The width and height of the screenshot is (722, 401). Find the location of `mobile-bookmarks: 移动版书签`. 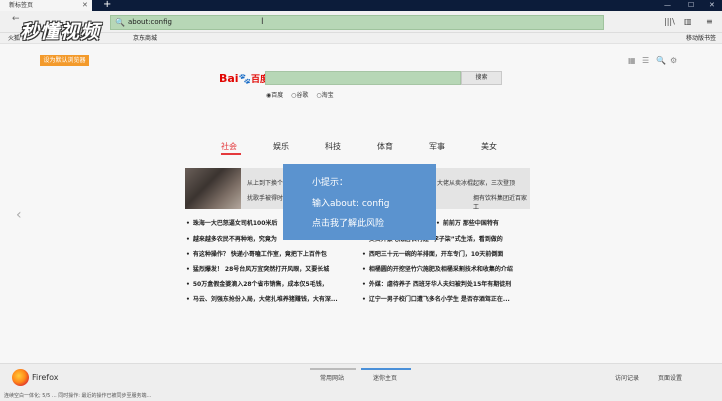

mobile-bookmarks: 移动版书签 is located at coordinates (701, 38).